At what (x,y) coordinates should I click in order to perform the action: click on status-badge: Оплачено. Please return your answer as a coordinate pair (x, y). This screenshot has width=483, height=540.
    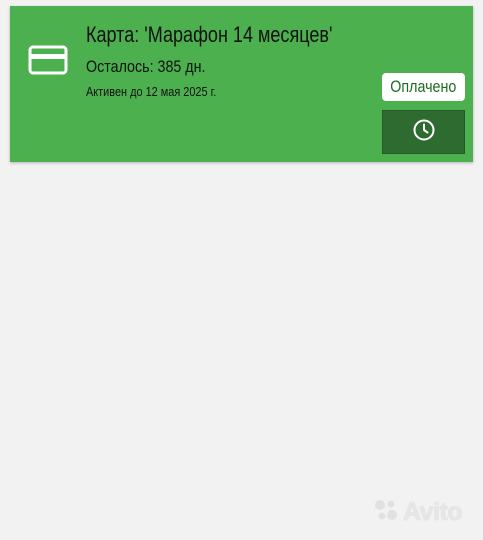
    Looking at the image, I should click on (423, 87).